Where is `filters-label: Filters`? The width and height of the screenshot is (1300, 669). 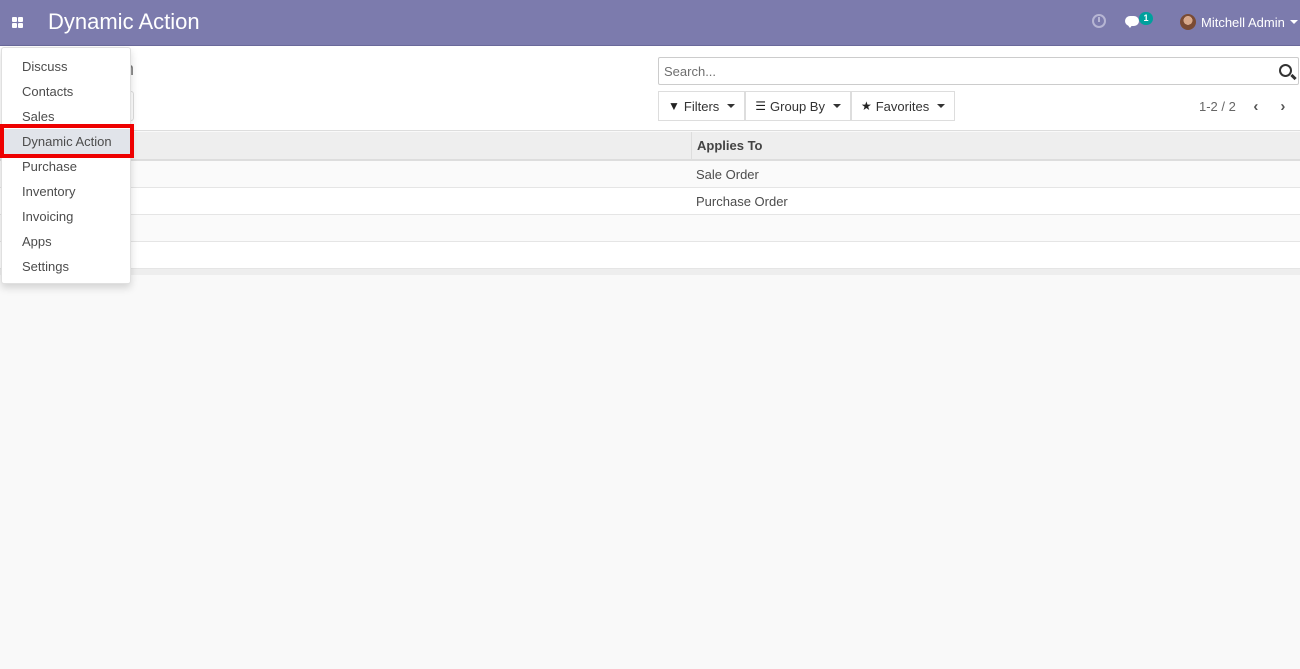 filters-label: Filters is located at coordinates (701, 106).